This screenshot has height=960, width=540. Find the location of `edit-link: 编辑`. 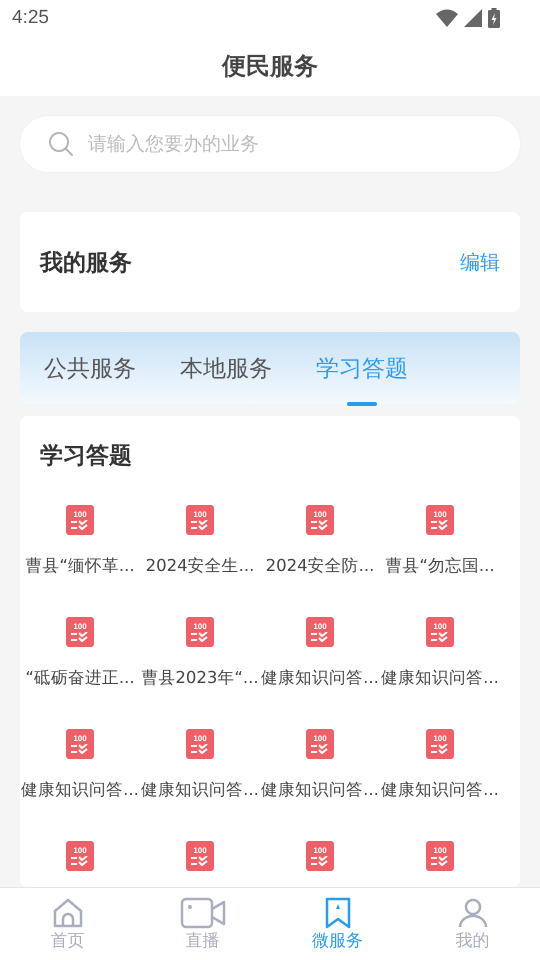

edit-link: 编辑 is located at coordinates (480, 262).